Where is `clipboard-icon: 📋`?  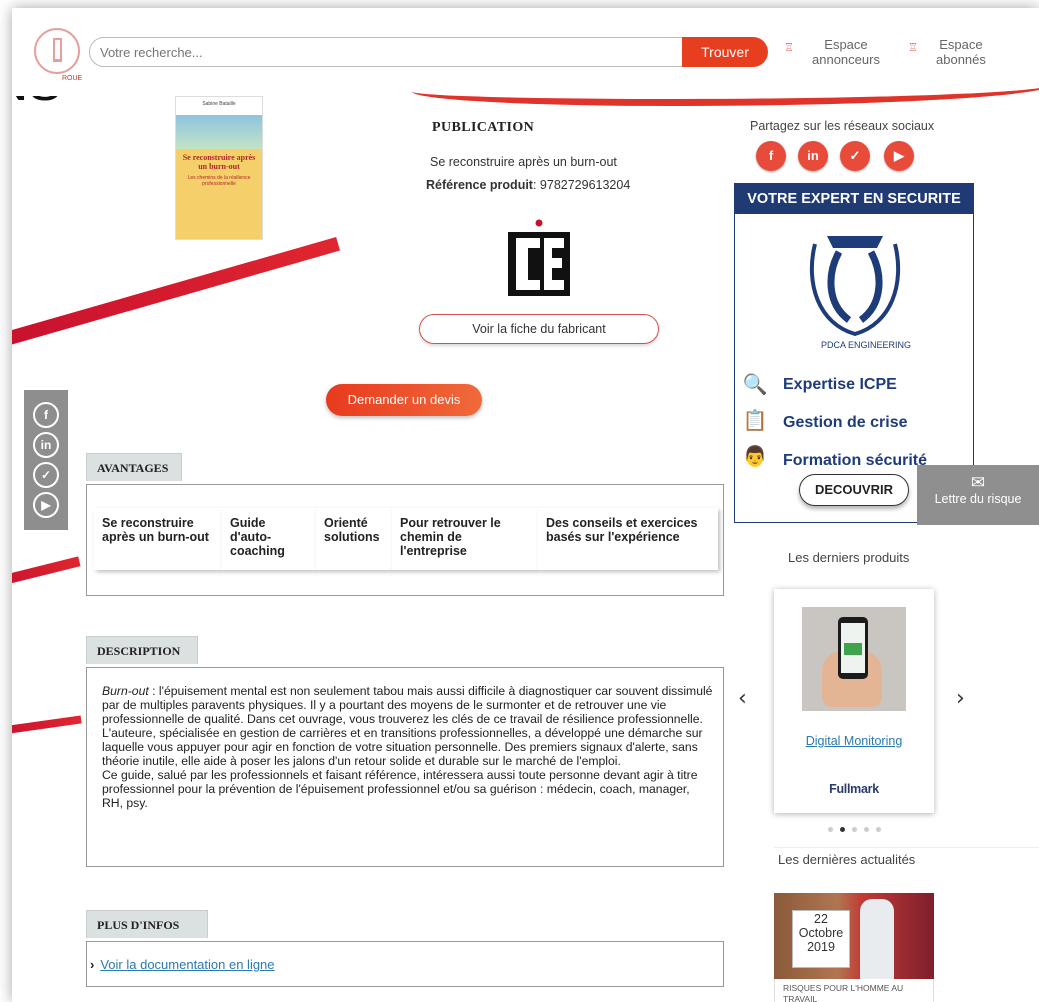 clipboard-icon: 📋 is located at coordinates (755, 421).